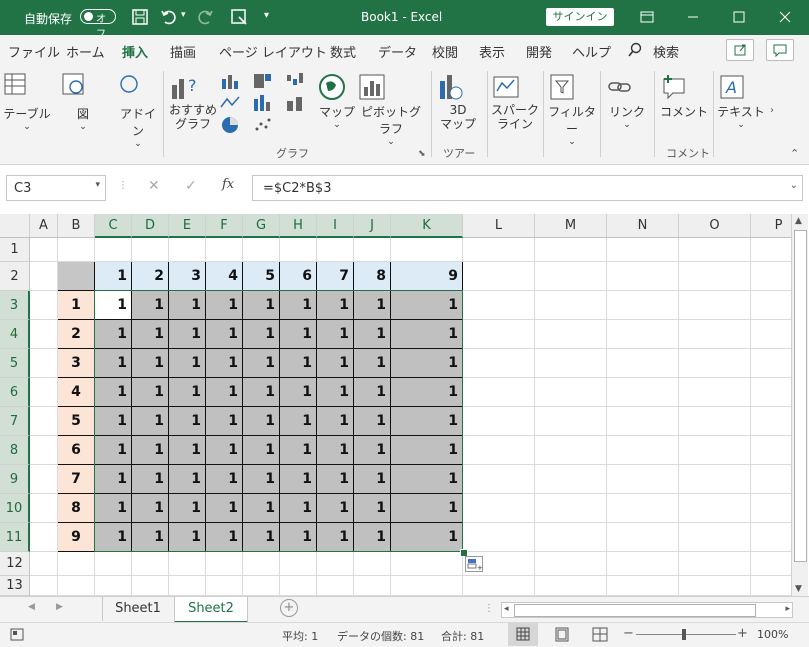  Describe the element at coordinates (261, 334) in the screenshot. I see `cell-g4: 1` at that location.